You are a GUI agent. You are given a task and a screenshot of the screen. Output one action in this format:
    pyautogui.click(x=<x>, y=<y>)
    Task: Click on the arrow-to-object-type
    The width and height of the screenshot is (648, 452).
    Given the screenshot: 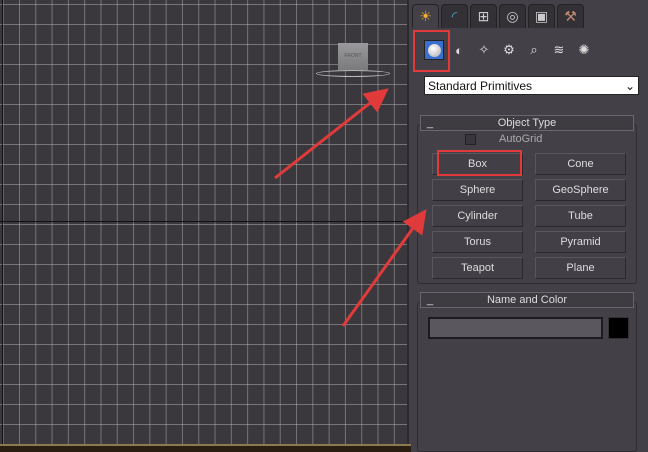 What is the action you would take?
    pyautogui.click(x=384, y=268)
    